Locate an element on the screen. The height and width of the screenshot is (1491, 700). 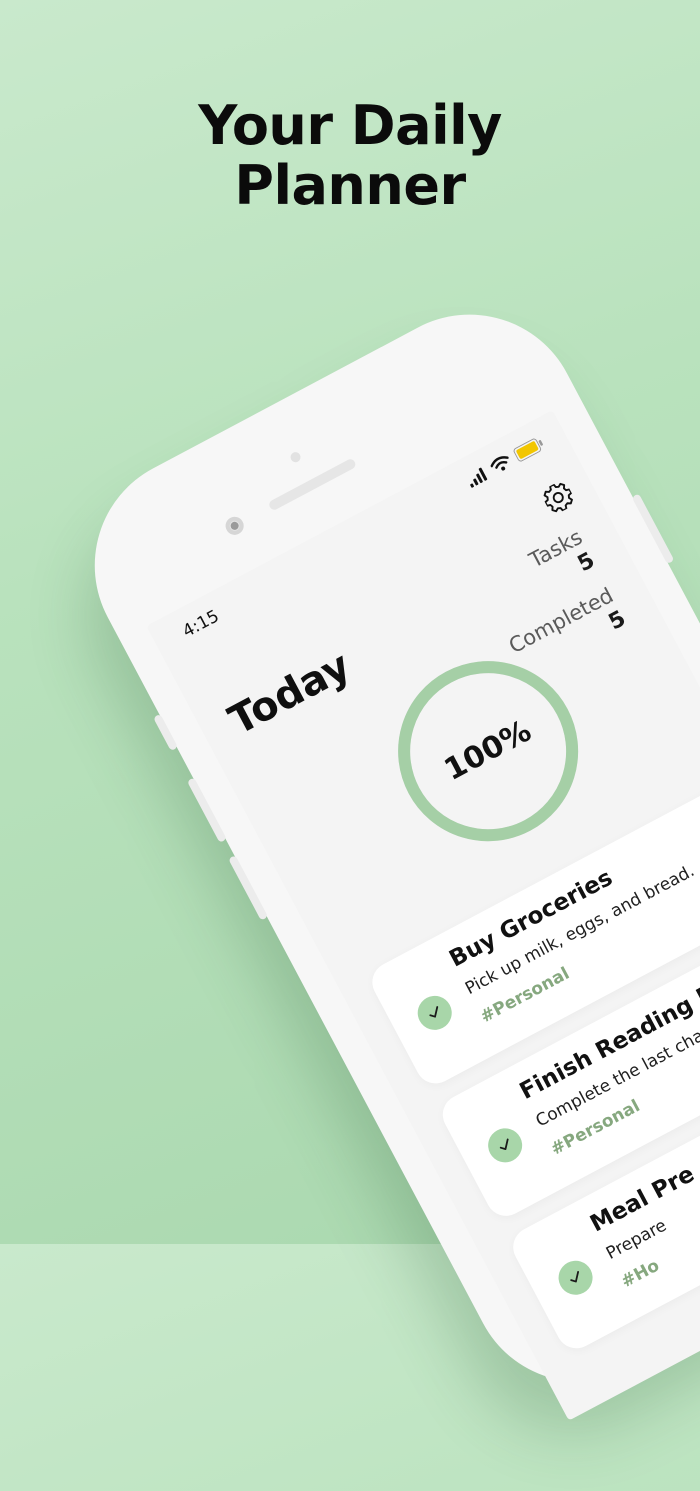
gear-icon is located at coordinates (558, 498).